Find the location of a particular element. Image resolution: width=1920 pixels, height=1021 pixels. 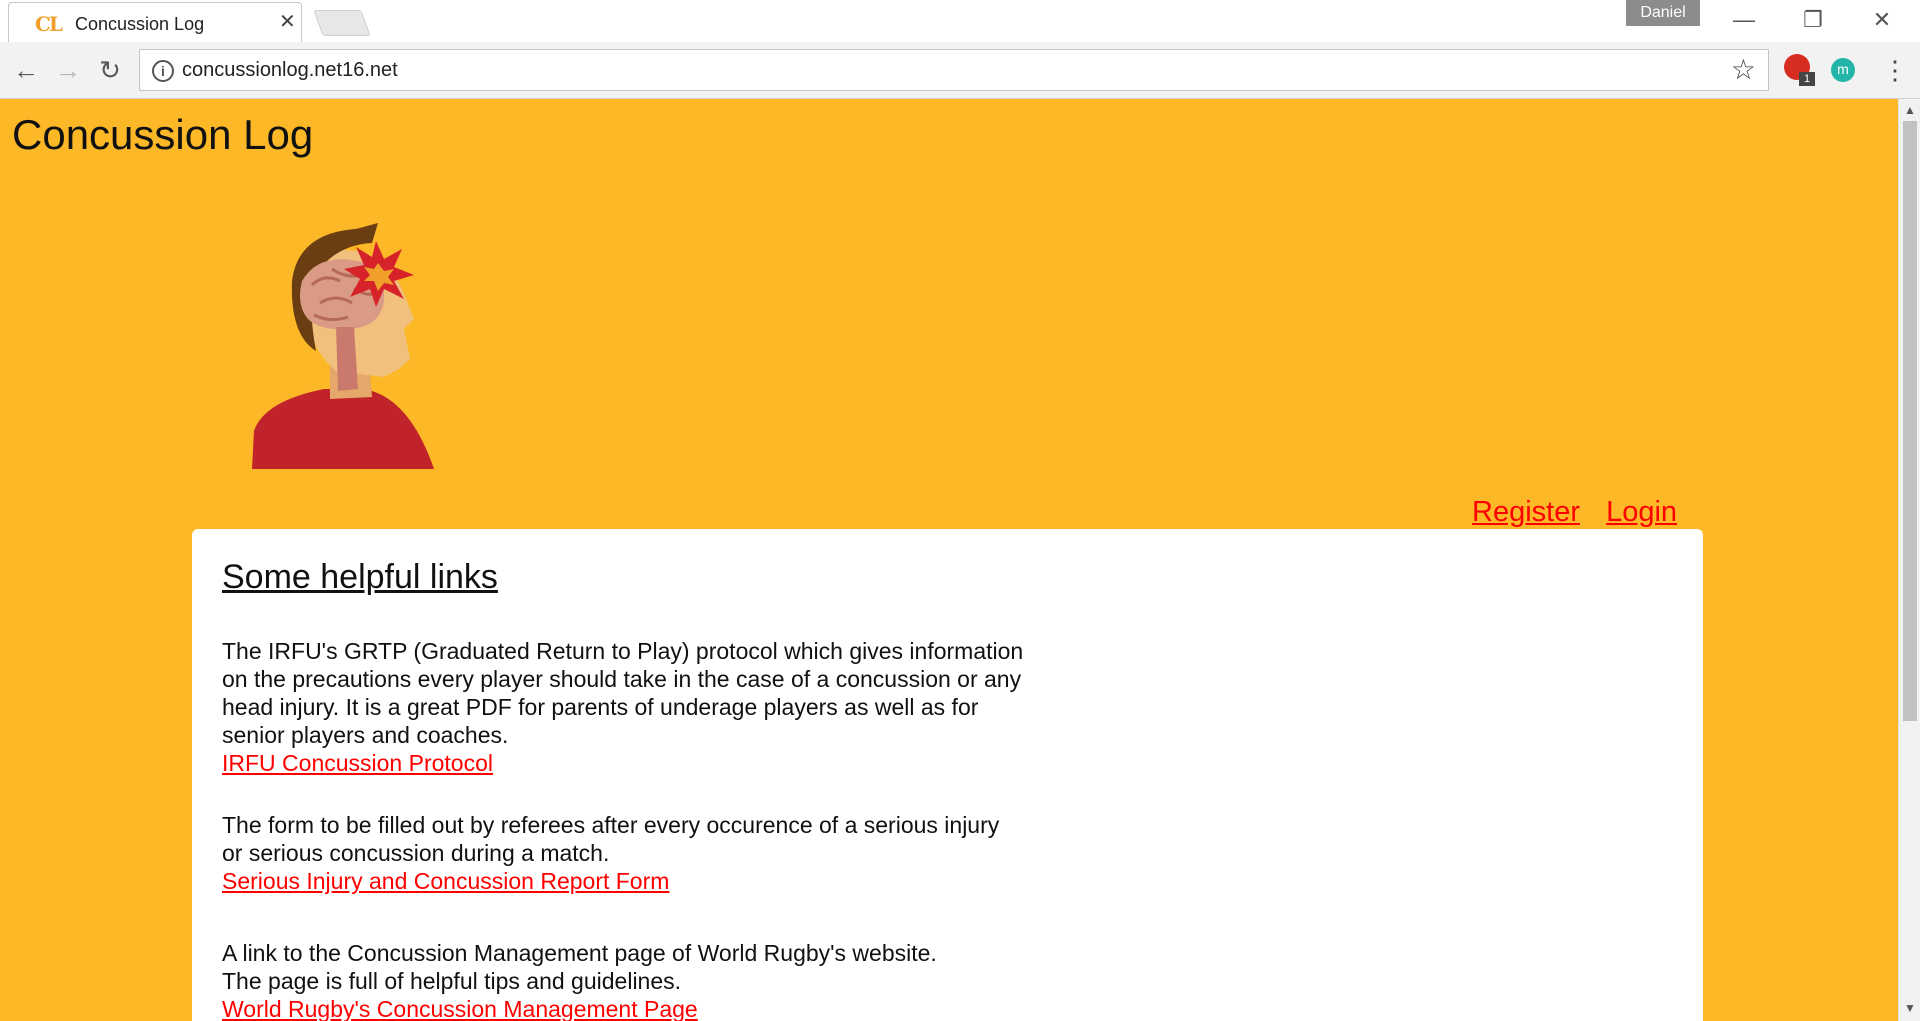

item-text-line: senior players and coaches. is located at coordinates (365, 735).